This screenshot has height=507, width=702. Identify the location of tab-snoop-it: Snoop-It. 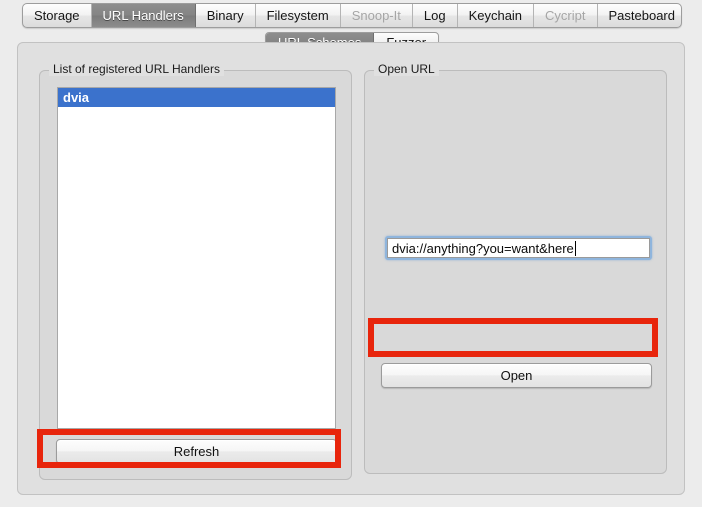
(377, 15).